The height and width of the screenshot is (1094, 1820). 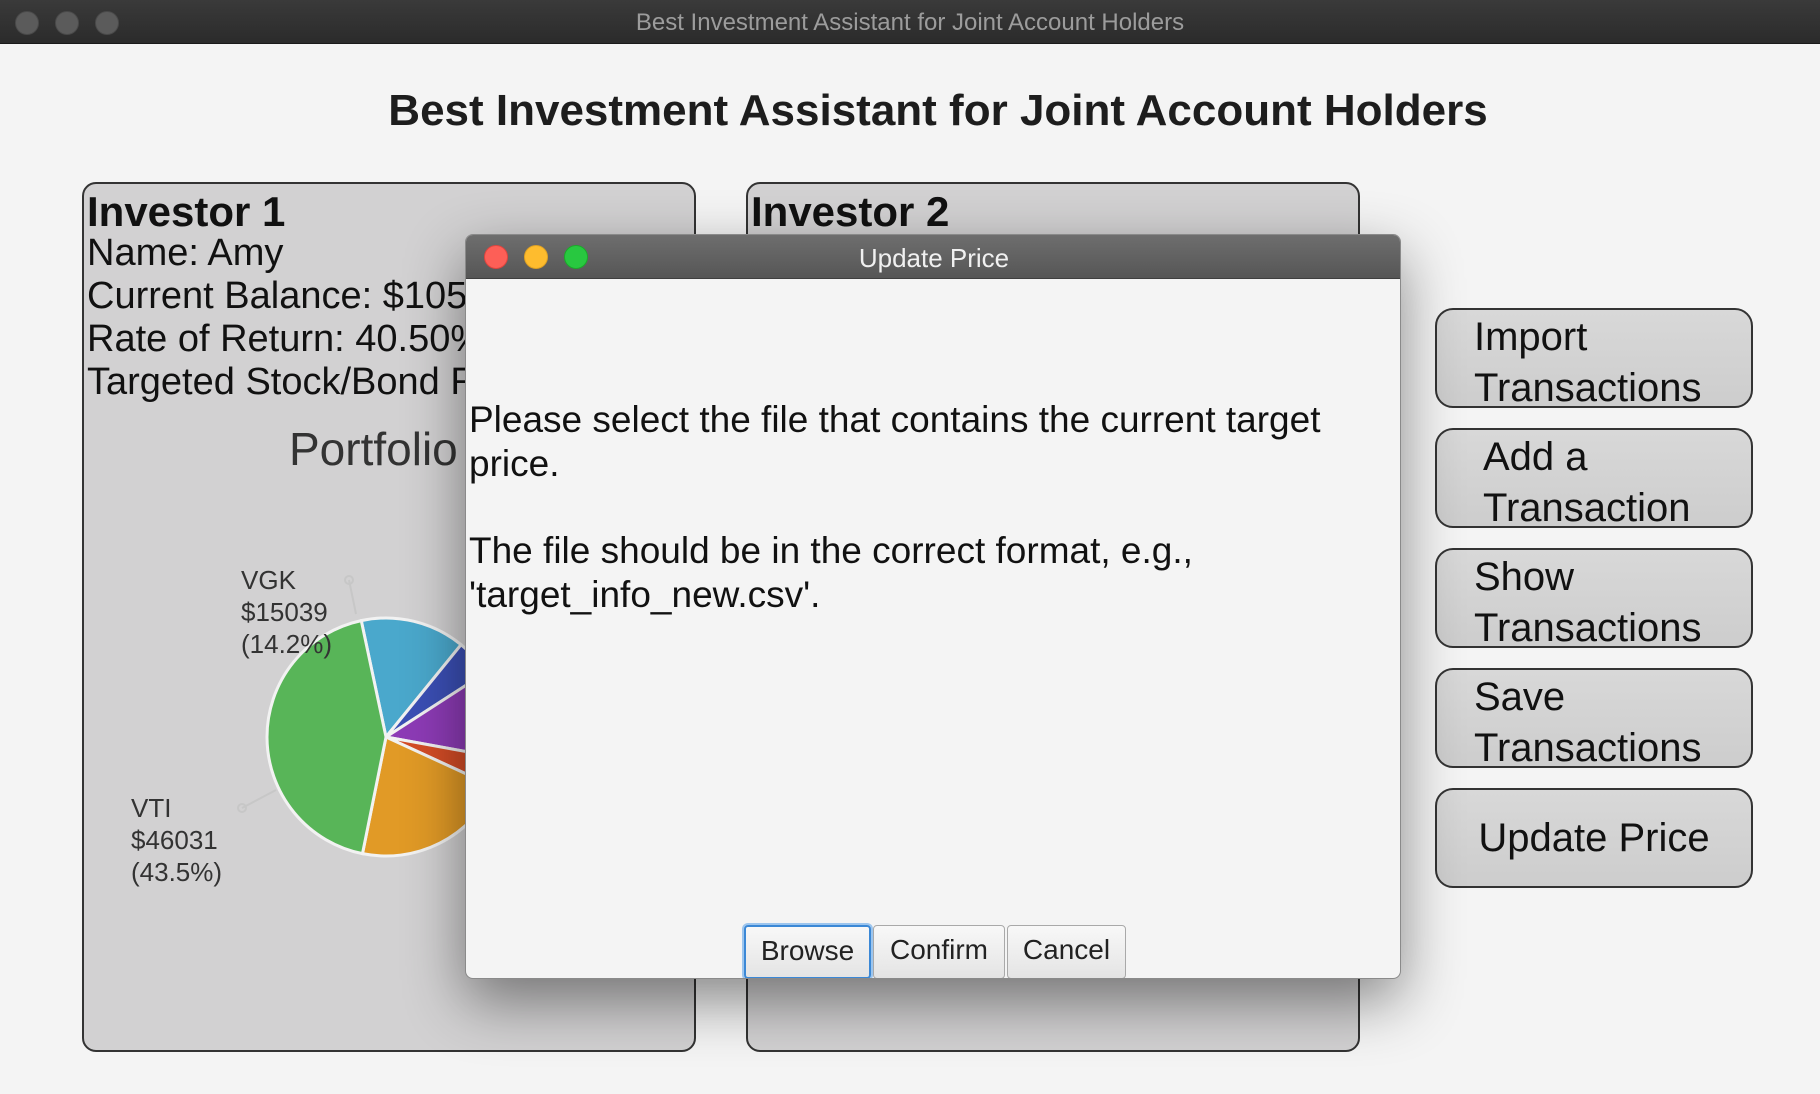 I want to click on vgk-slice-label: VGK $15039 (14.2%), so click(x=286, y=612).